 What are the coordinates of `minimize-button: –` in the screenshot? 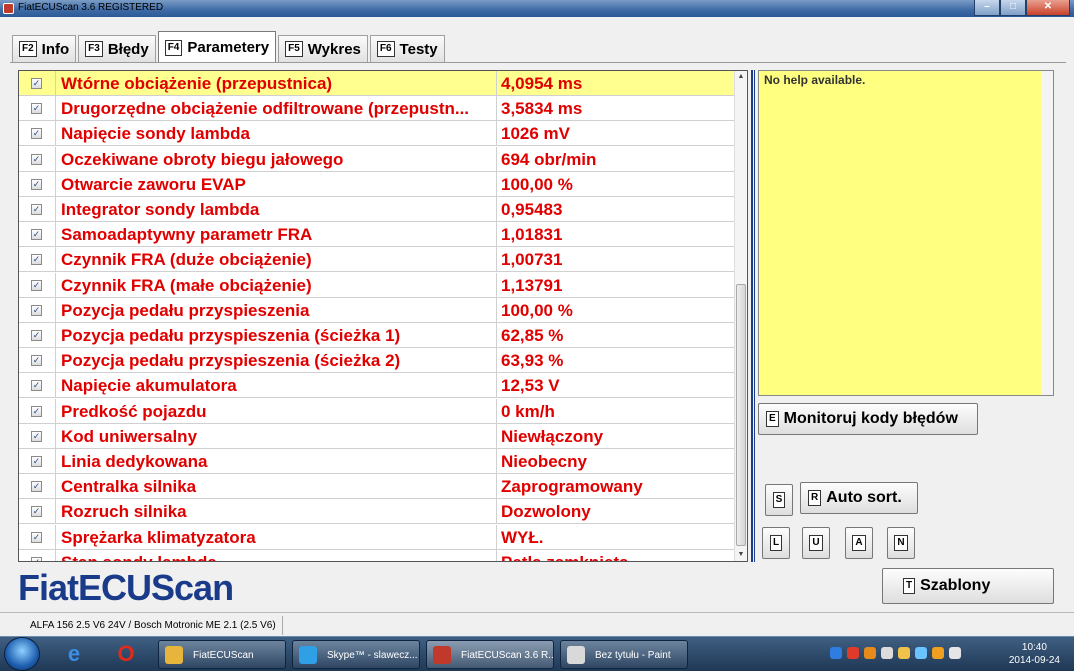 It's located at (987, 8).